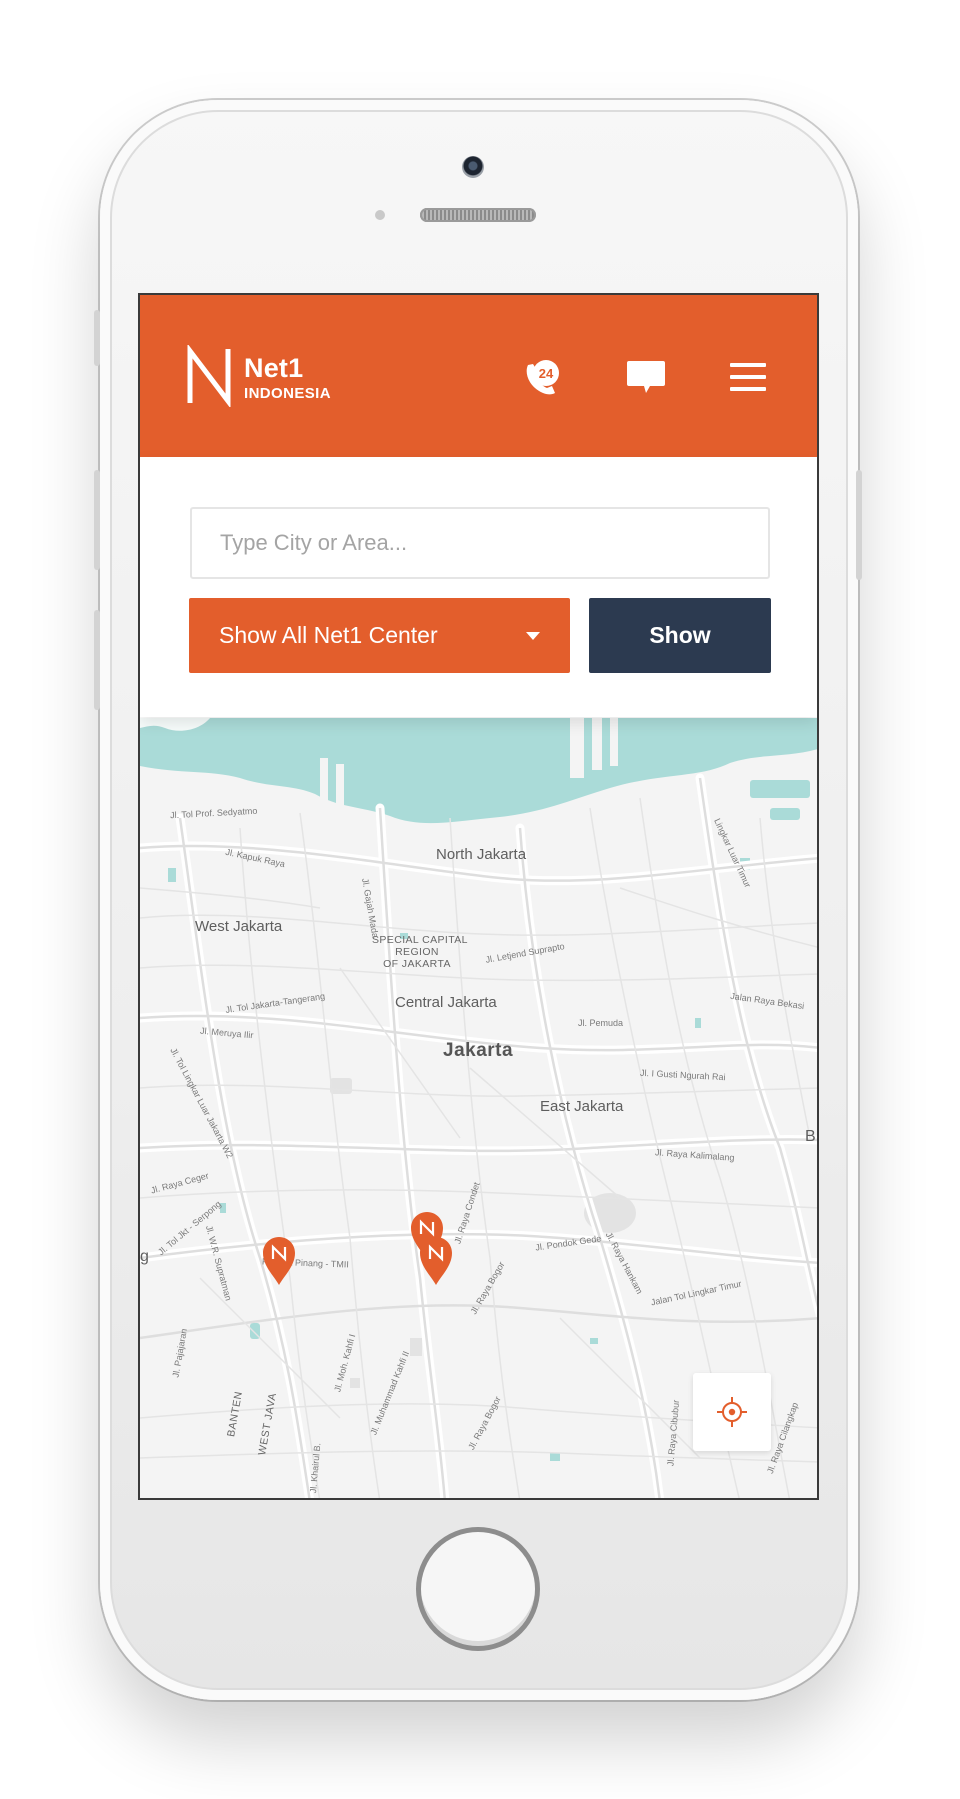 This screenshot has height=1799, width=960. I want to click on earpiece-speaker, so click(478, 215).